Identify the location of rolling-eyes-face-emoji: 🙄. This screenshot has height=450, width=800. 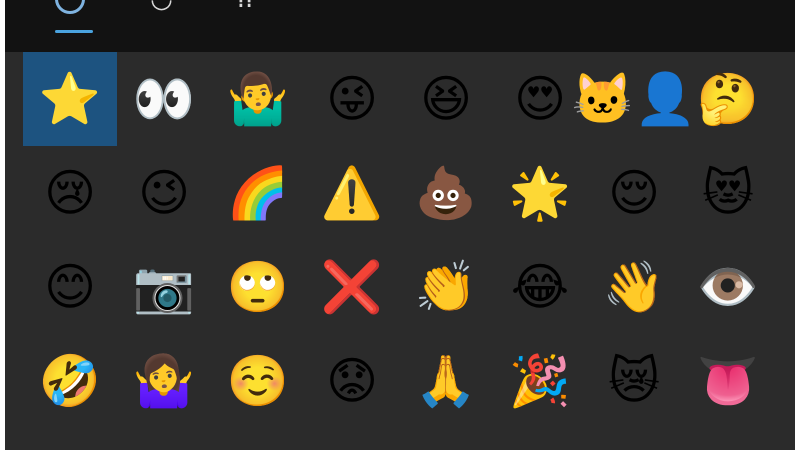
(258, 287).